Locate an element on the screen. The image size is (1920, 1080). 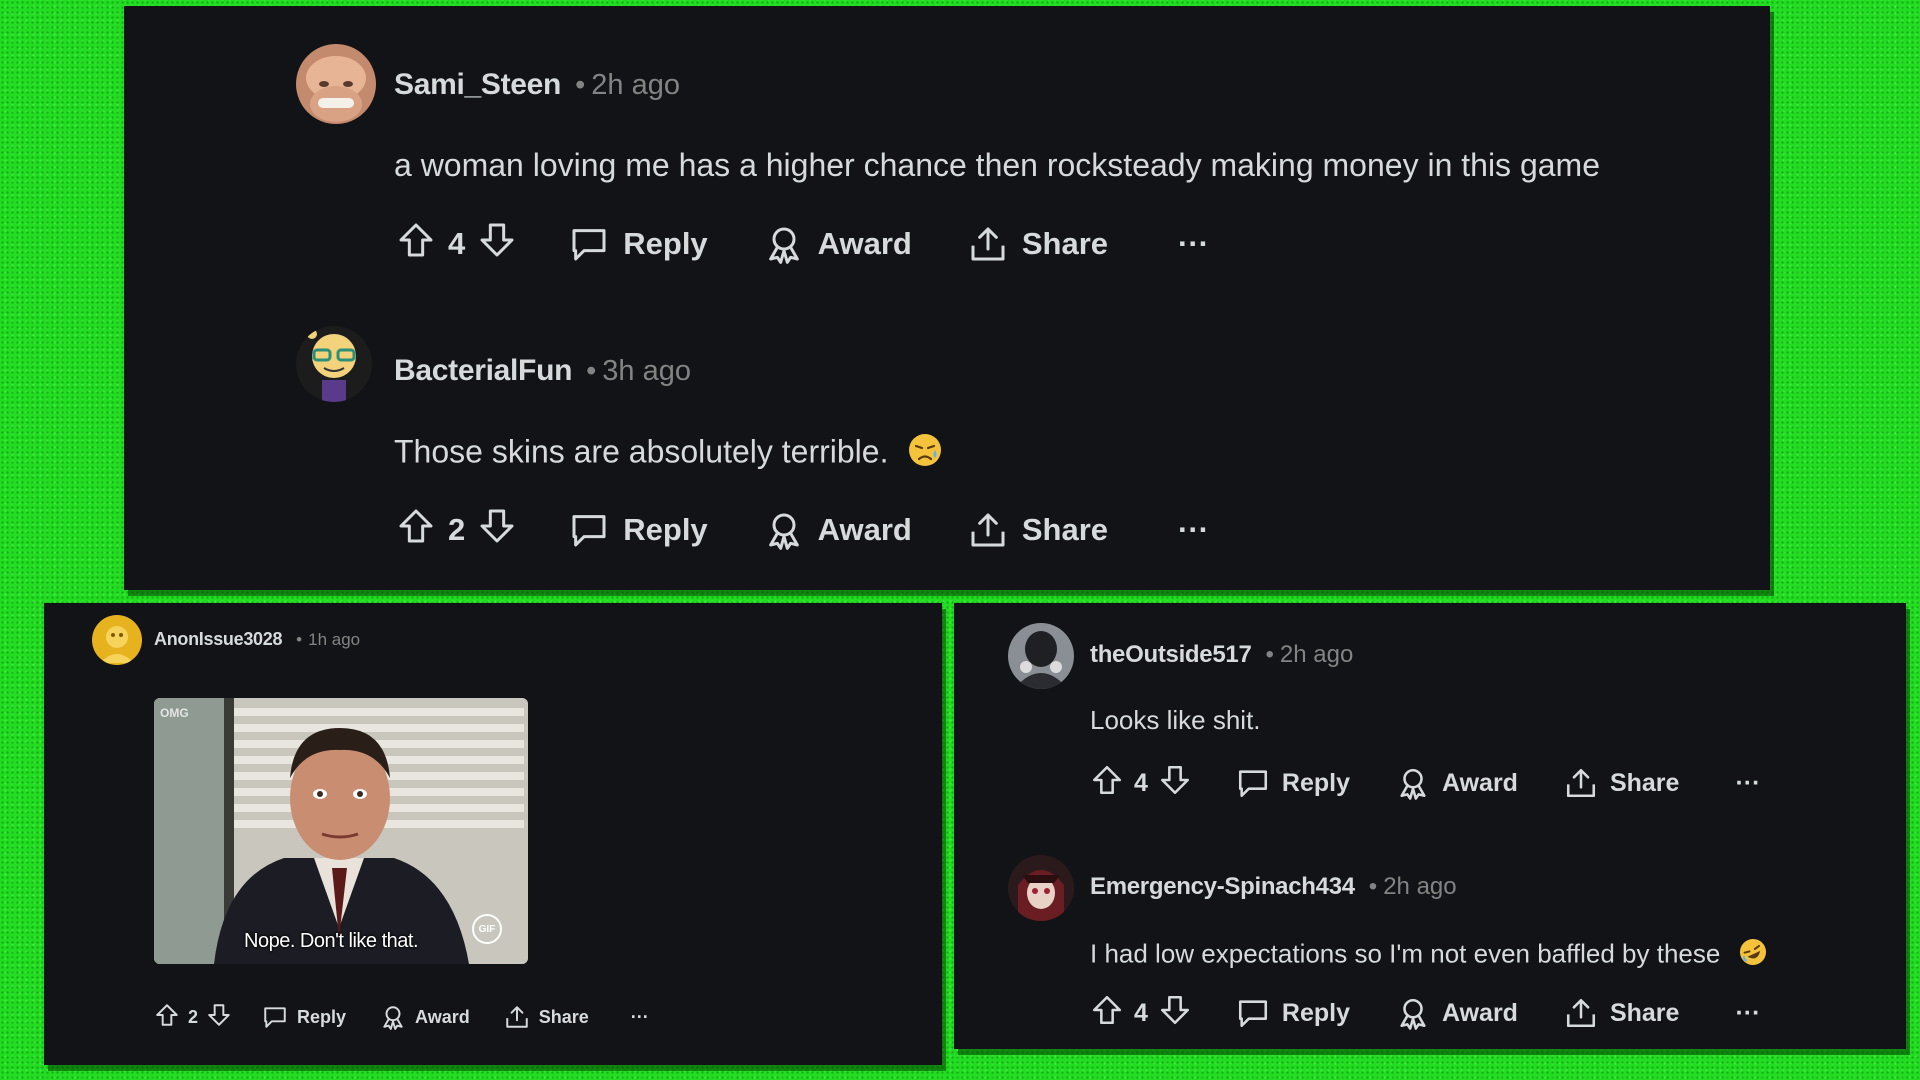
comment-meta: BacterialFun • 3h ago is located at coordinates (542, 371).